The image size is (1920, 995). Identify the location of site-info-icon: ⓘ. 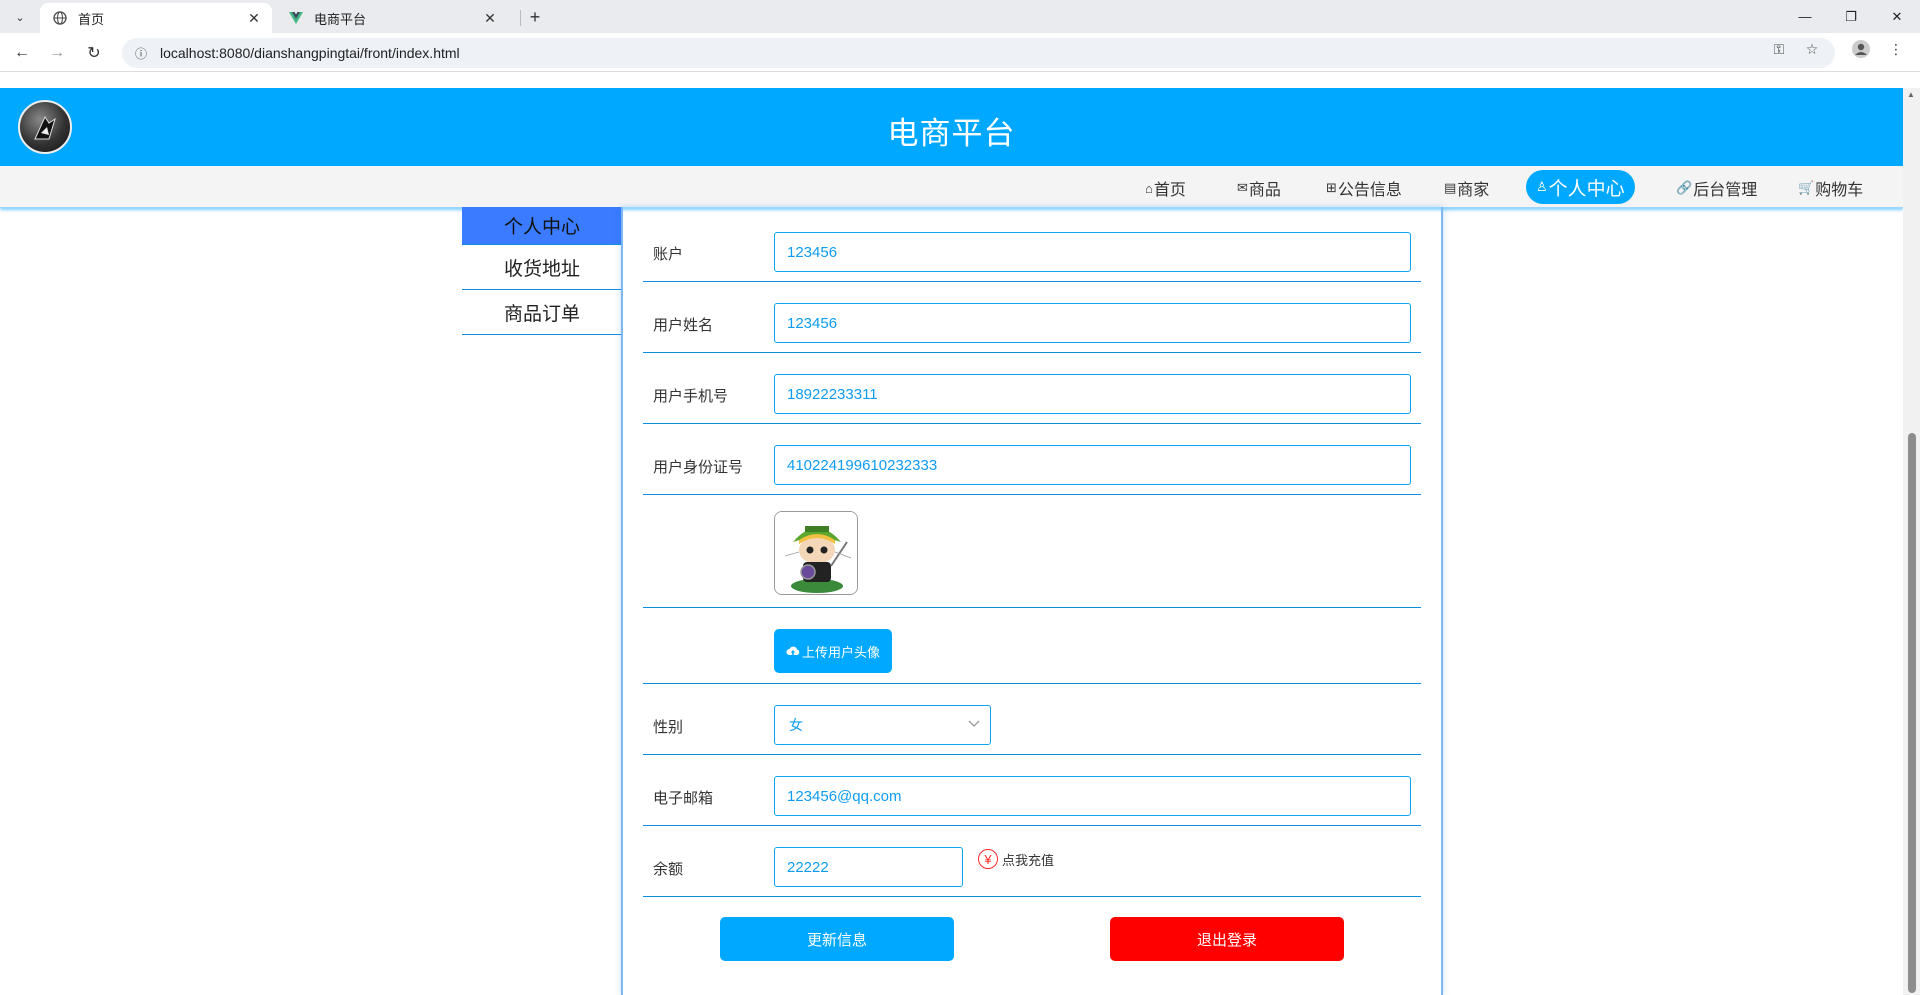
(141, 53).